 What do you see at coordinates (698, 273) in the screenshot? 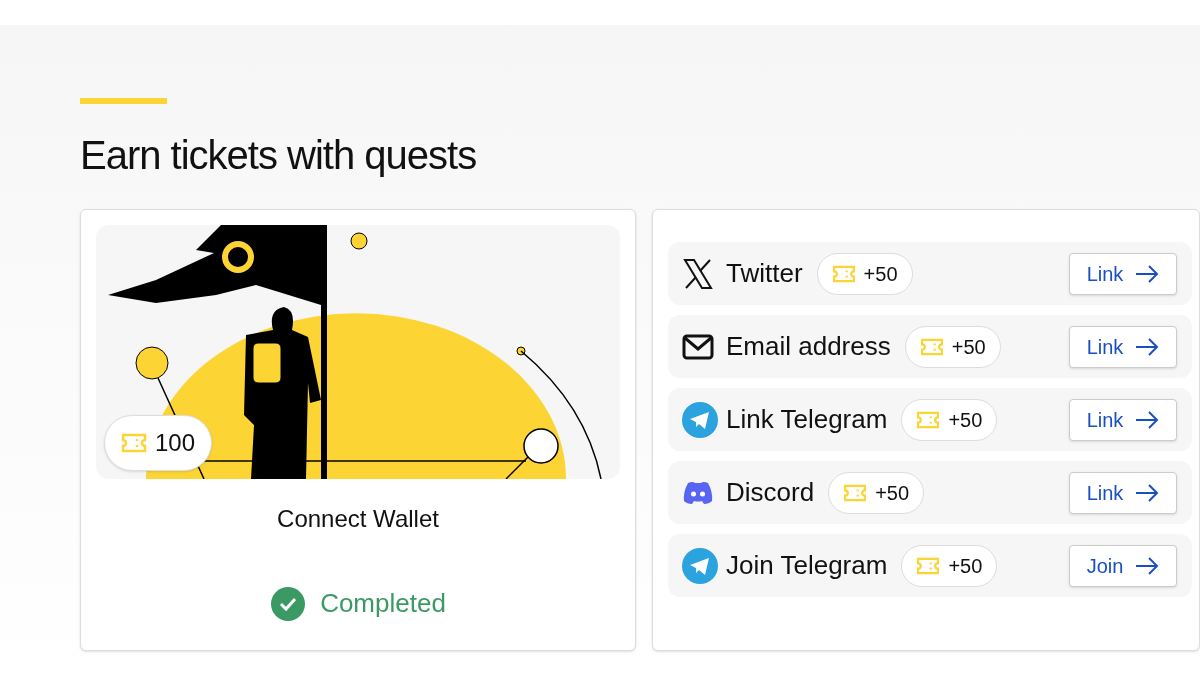
I see `x-logo-icon` at bounding box center [698, 273].